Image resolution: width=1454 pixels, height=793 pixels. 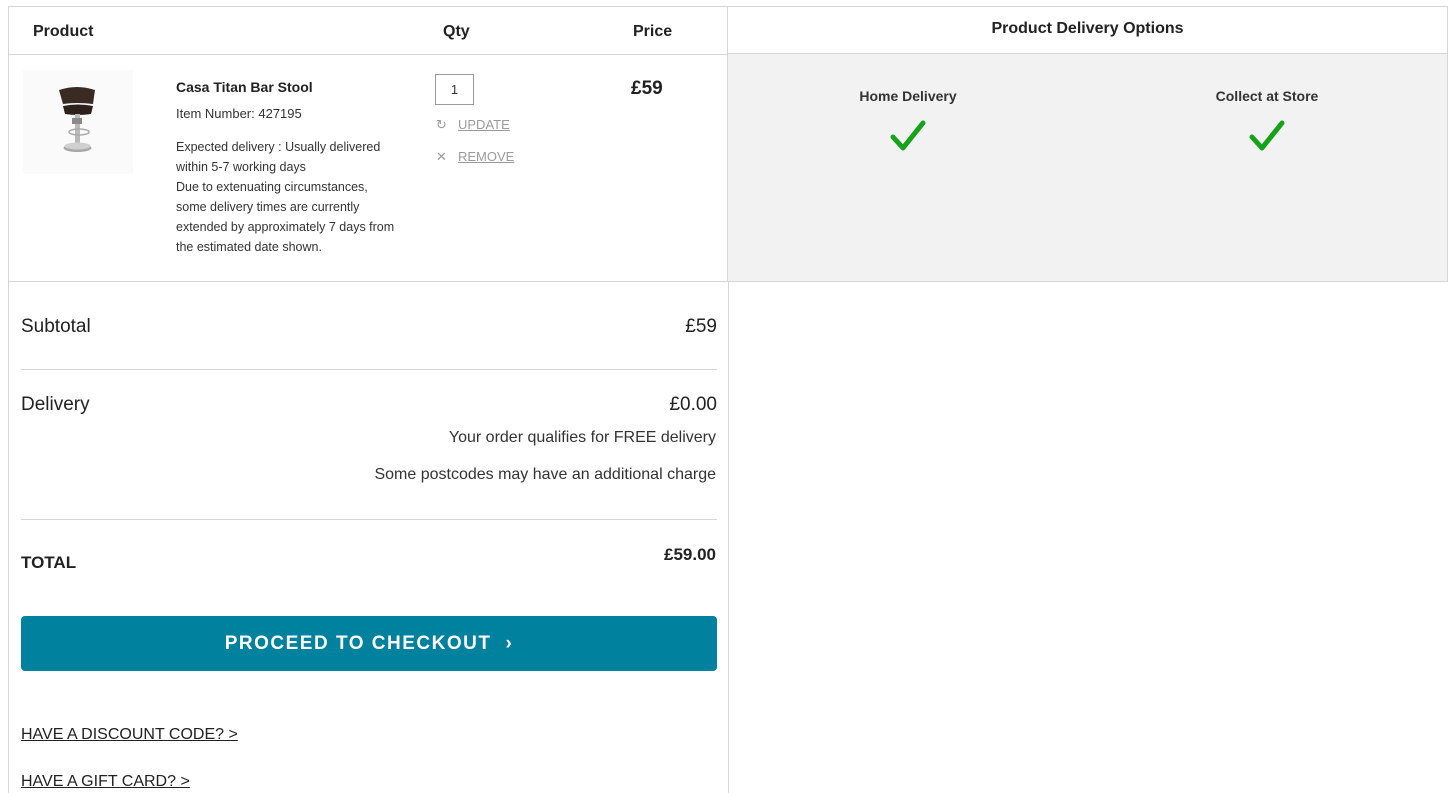 What do you see at coordinates (358, 643) in the screenshot?
I see `checkout-label: PROCEED TO CHECKOUT` at bounding box center [358, 643].